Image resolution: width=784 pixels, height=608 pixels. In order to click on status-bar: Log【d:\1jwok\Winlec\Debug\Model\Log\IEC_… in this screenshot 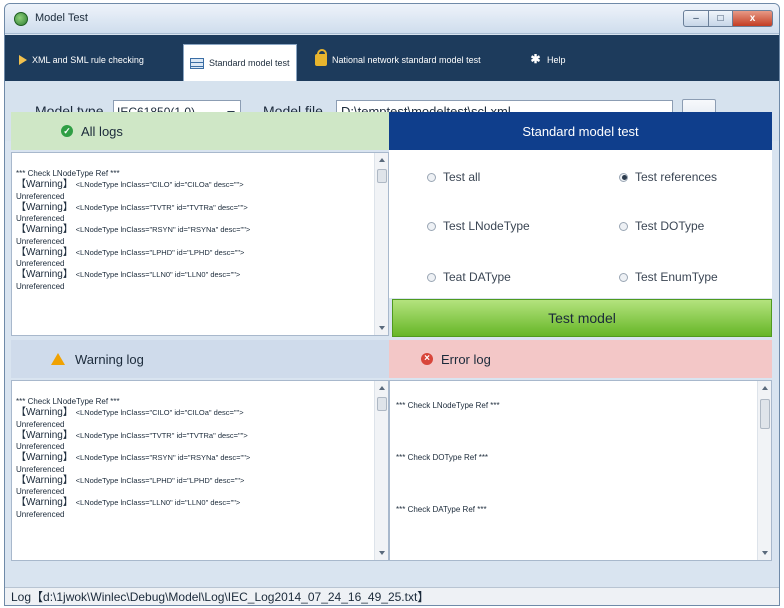, I will do `click(392, 596)`.